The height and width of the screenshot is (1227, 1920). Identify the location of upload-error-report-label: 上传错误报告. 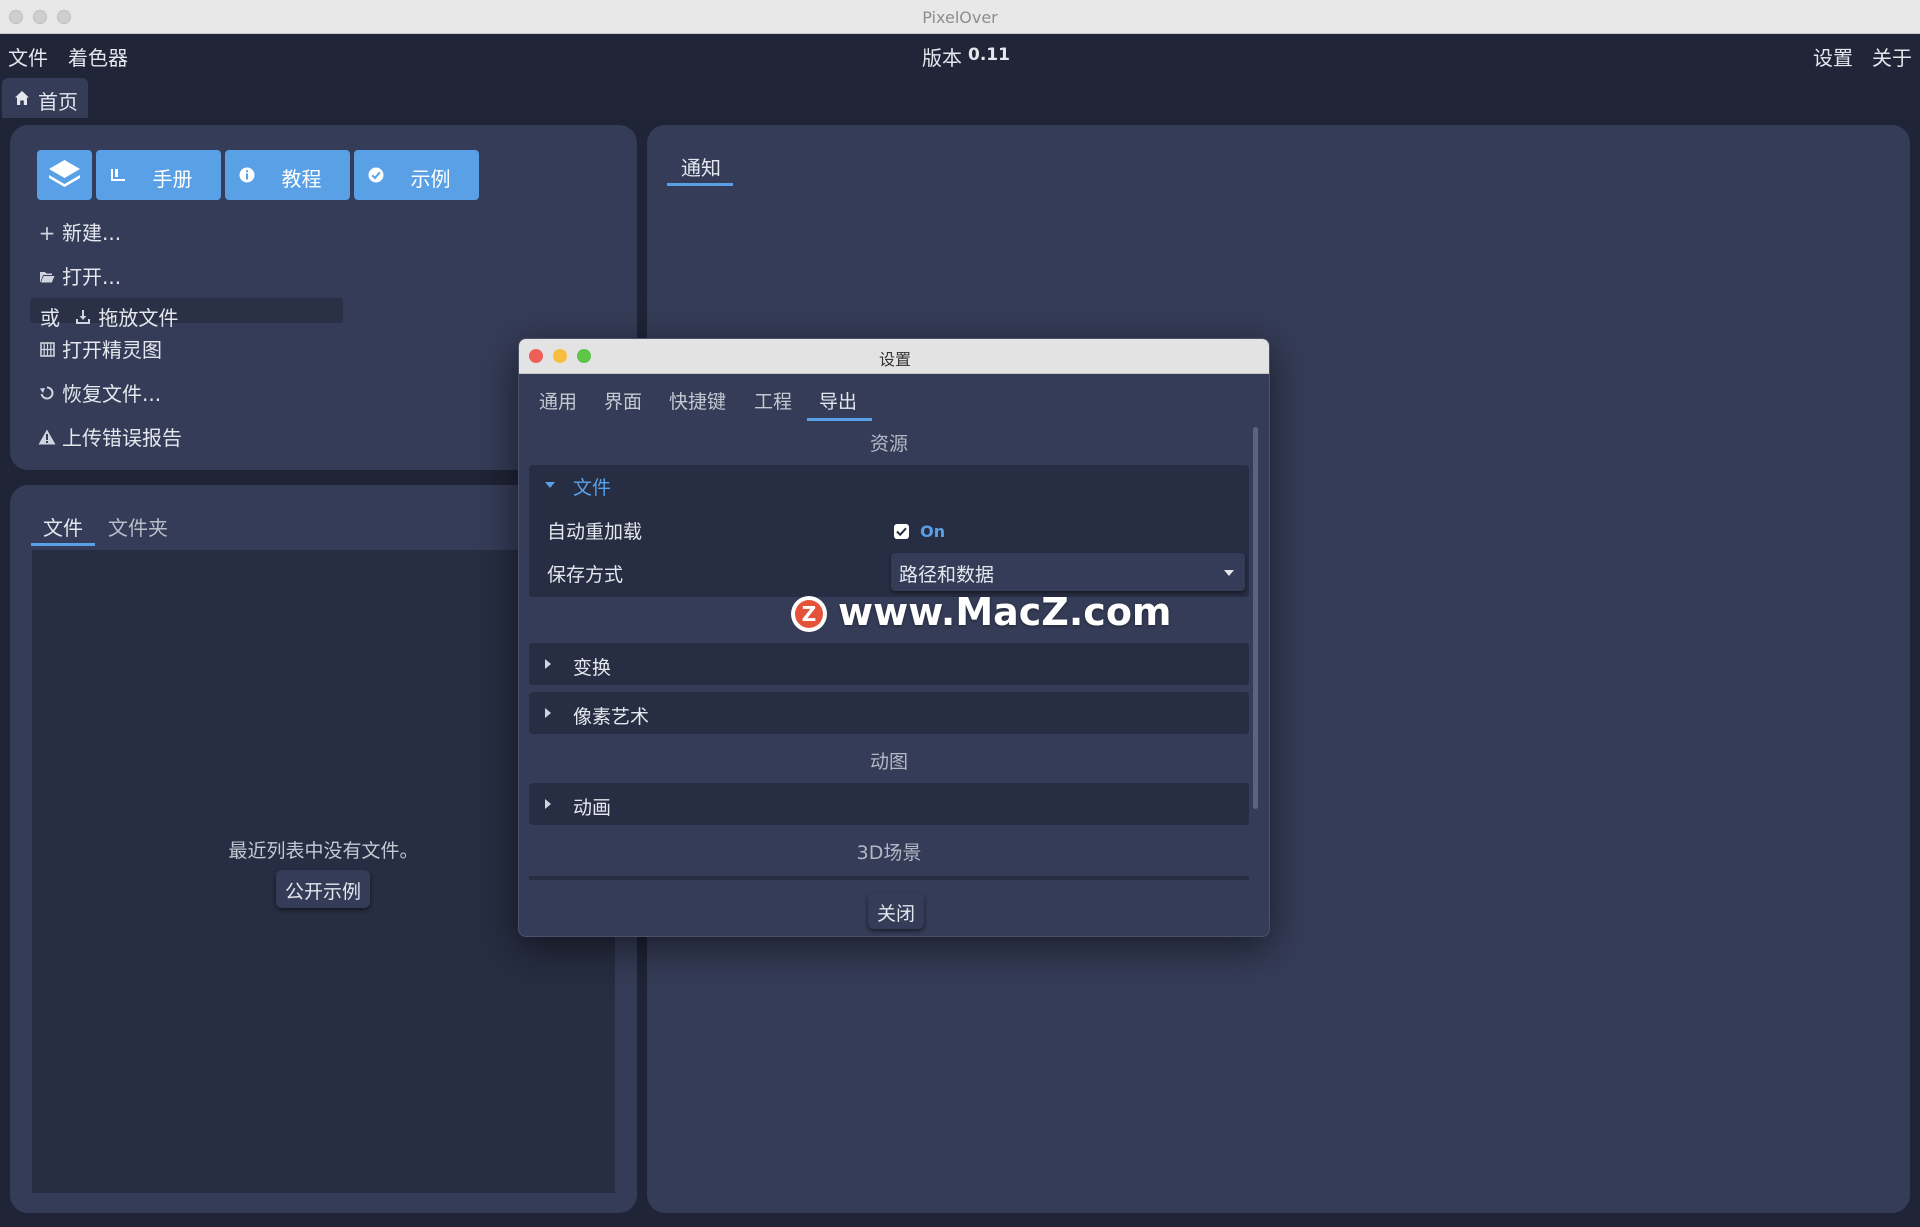
(122, 438).